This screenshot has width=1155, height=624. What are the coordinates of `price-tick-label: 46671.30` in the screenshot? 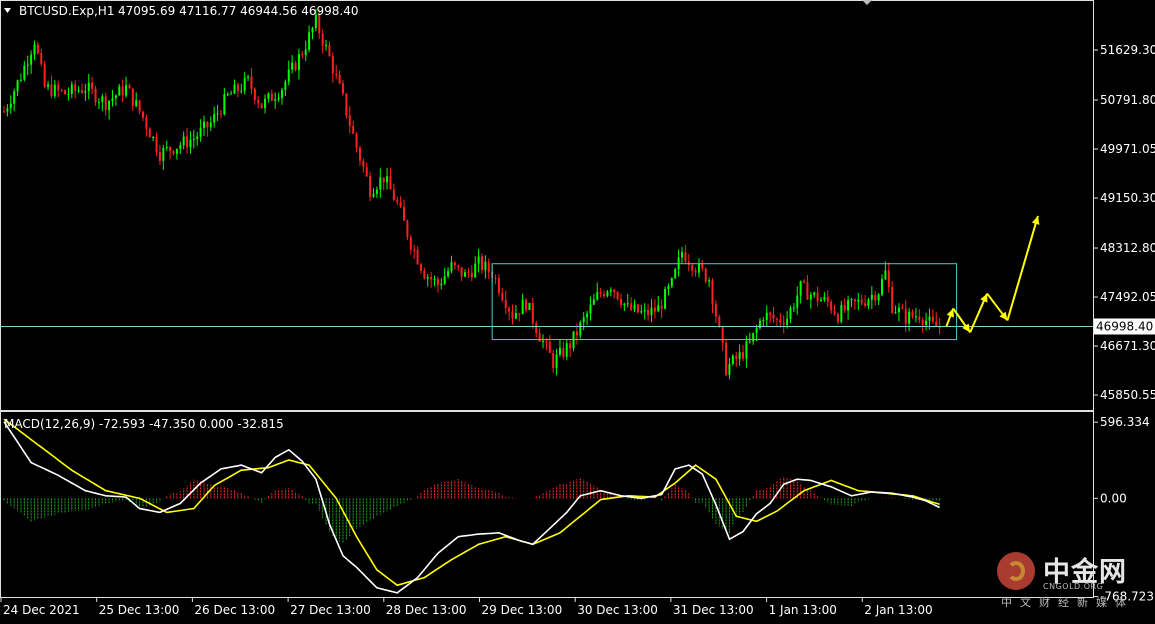 It's located at (1127, 346).